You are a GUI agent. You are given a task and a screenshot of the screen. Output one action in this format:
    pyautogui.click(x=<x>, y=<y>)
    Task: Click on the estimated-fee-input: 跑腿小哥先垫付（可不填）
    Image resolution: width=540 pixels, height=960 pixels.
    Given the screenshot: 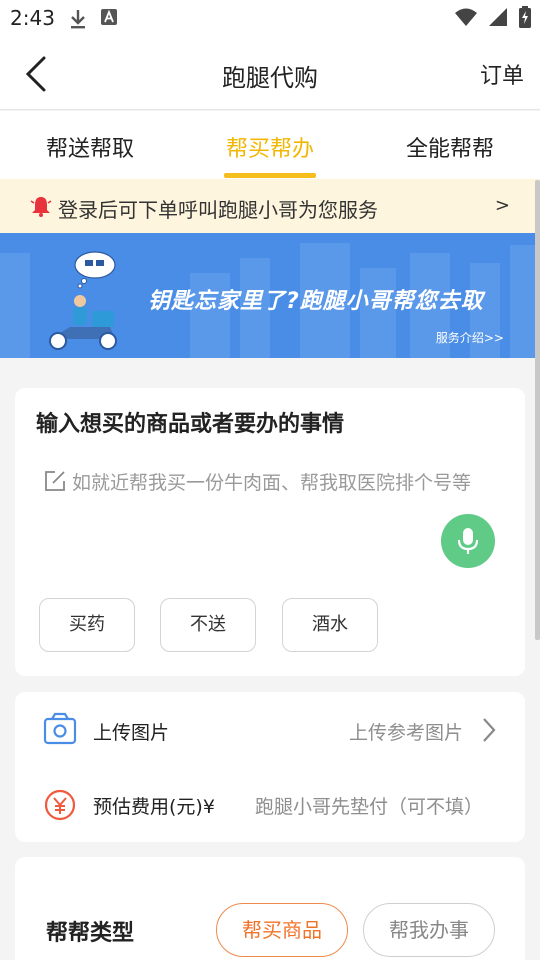 What is the action you would take?
    pyautogui.click(x=369, y=805)
    